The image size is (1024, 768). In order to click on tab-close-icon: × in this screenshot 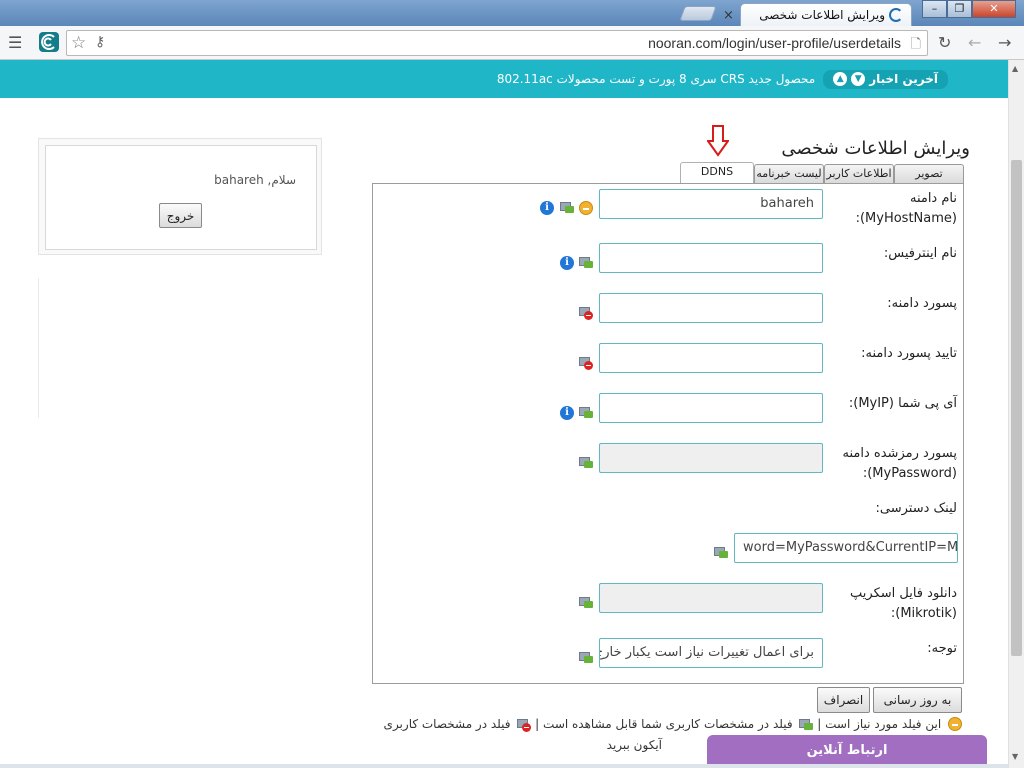, I will do `click(728, 15)`.